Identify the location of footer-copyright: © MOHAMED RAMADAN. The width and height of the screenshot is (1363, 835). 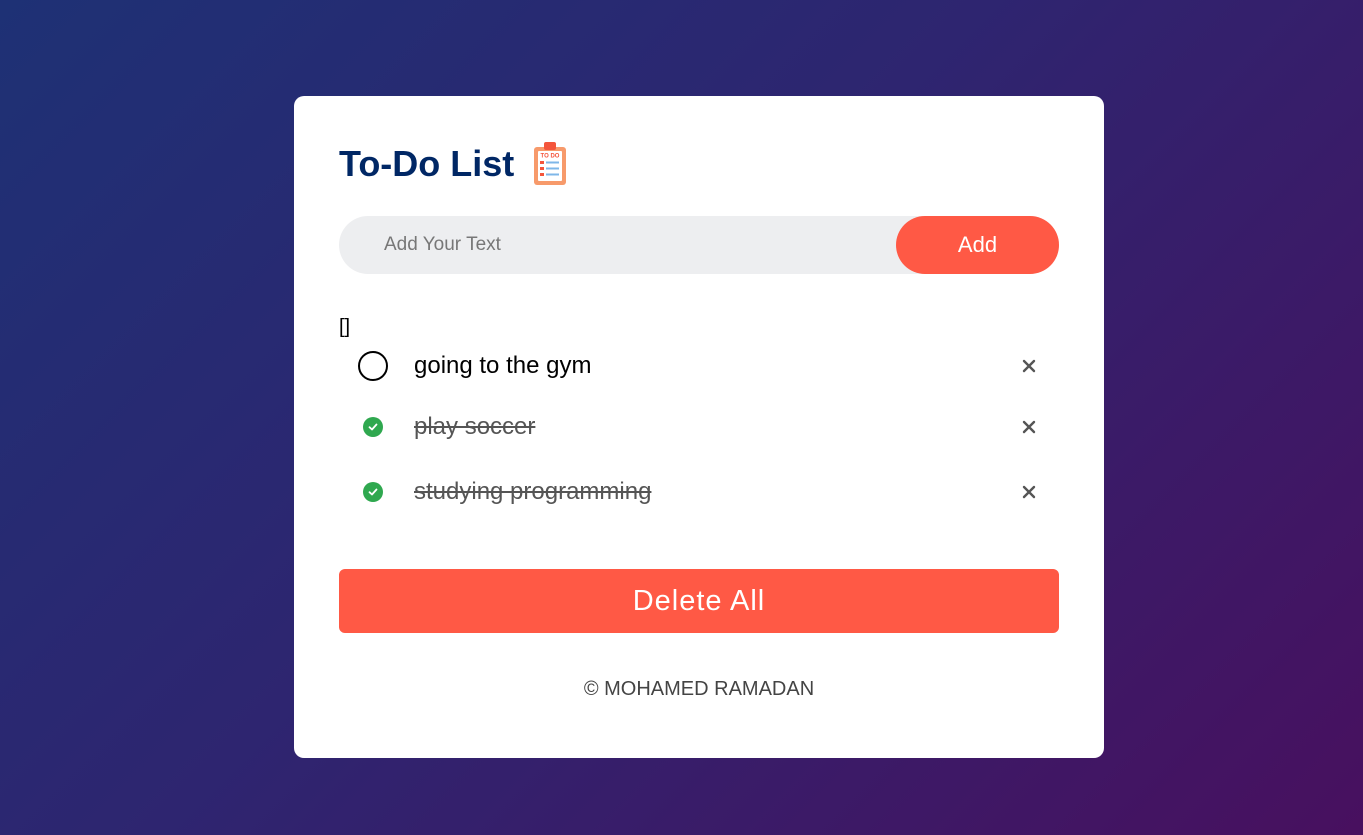
(699, 689).